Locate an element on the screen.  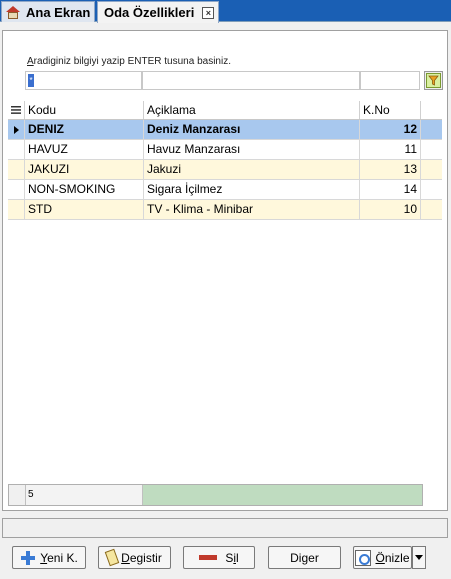
tab-oda-ozellikleri: Oda Özellikleri × is located at coordinates (158, 12).